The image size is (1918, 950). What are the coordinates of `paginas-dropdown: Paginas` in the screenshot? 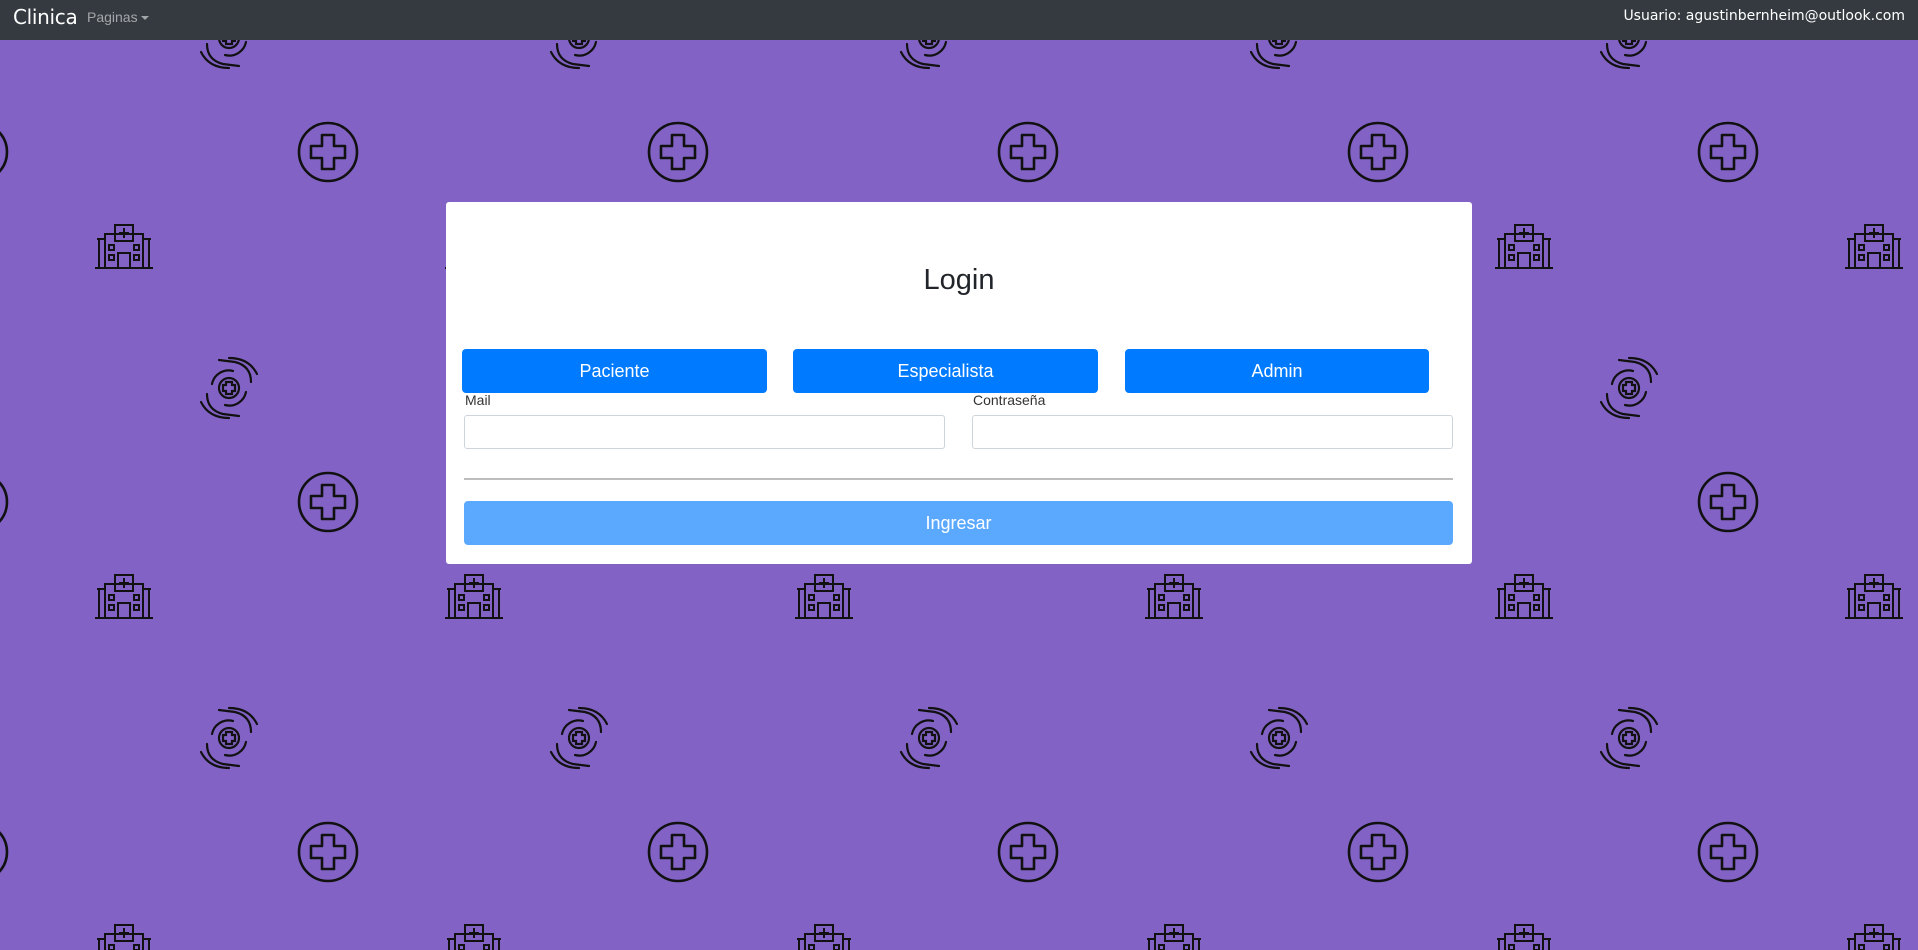 It's located at (118, 17).